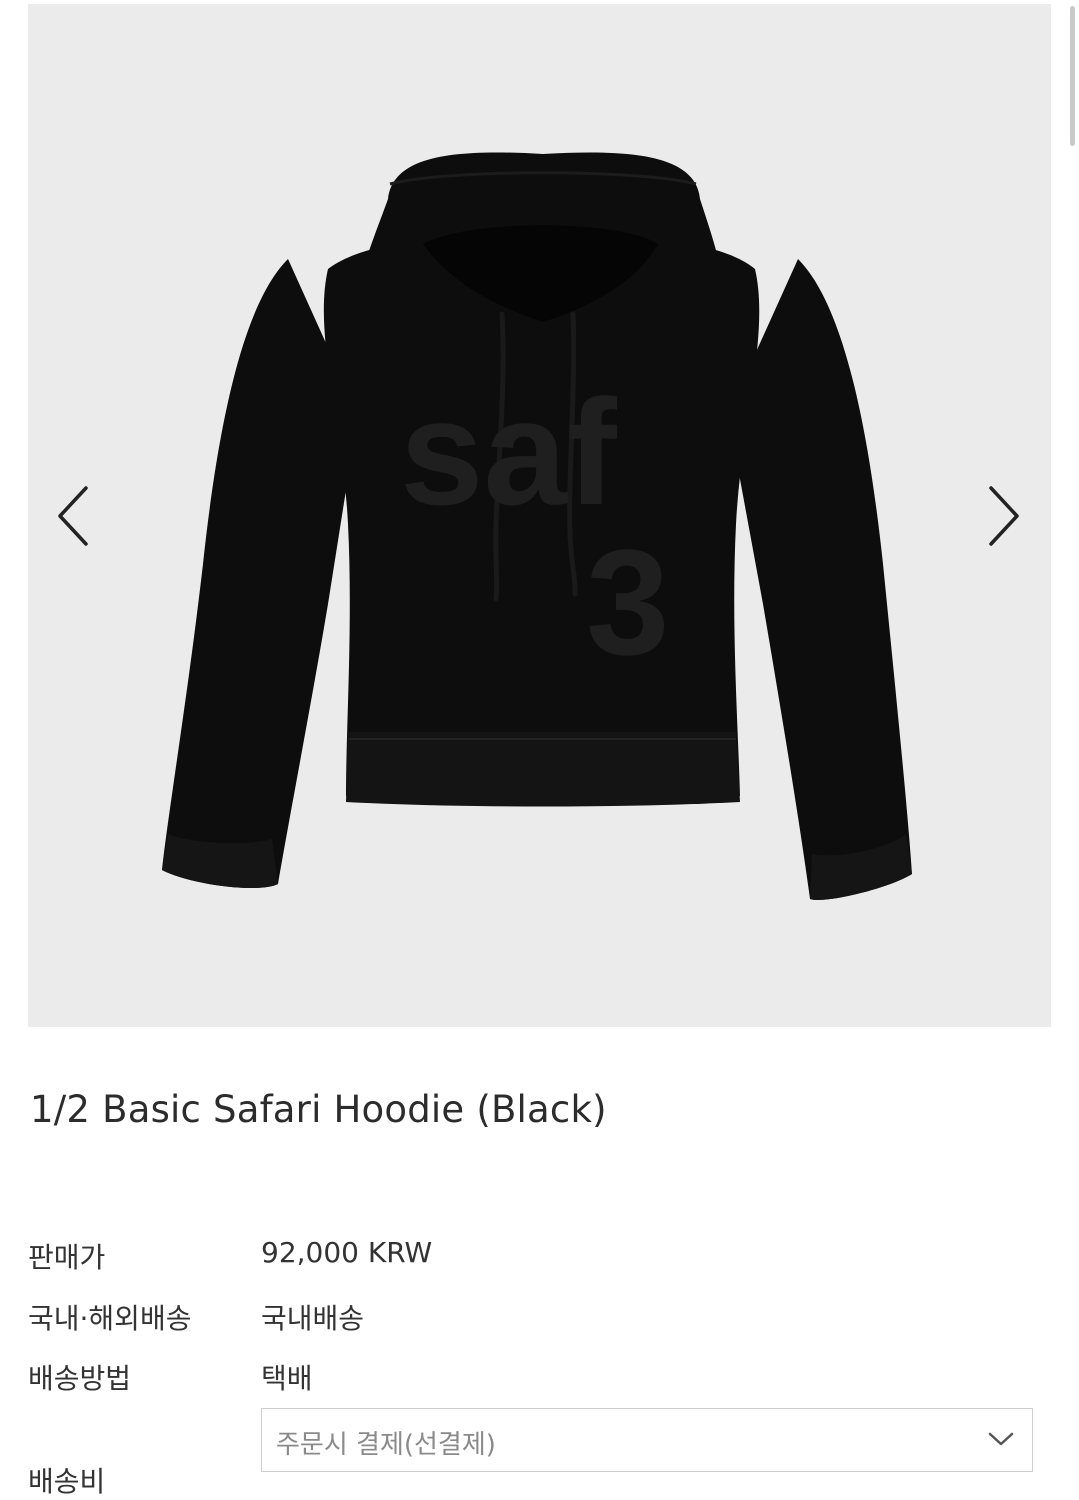 The image size is (1079, 1500). Describe the element at coordinates (313, 1318) in the screenshot. I see `shipping-scope-value: 국내배송` at that location.